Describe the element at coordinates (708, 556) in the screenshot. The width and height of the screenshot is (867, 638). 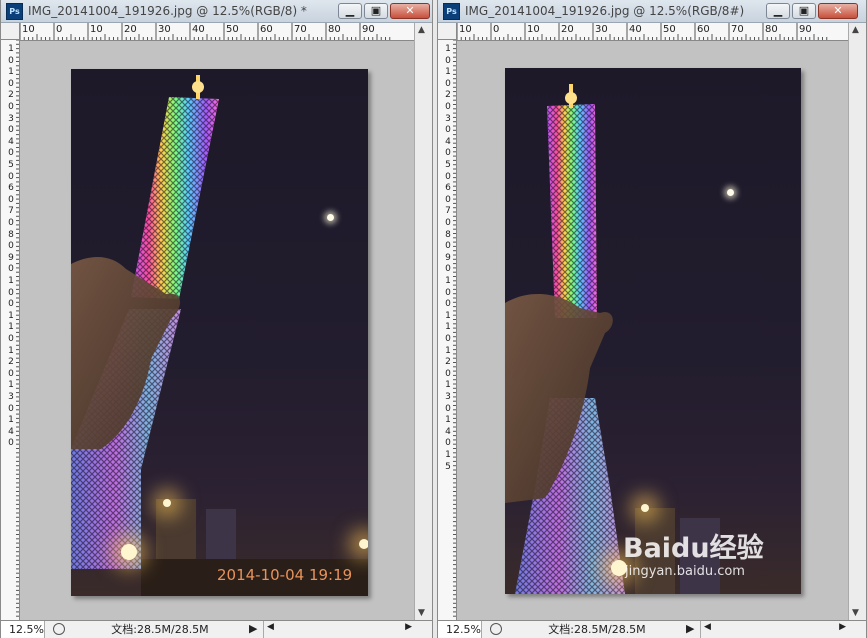
I see `baidu-jingyan-watermark: Baidu经验 jingyan.baidu.com` at that location.